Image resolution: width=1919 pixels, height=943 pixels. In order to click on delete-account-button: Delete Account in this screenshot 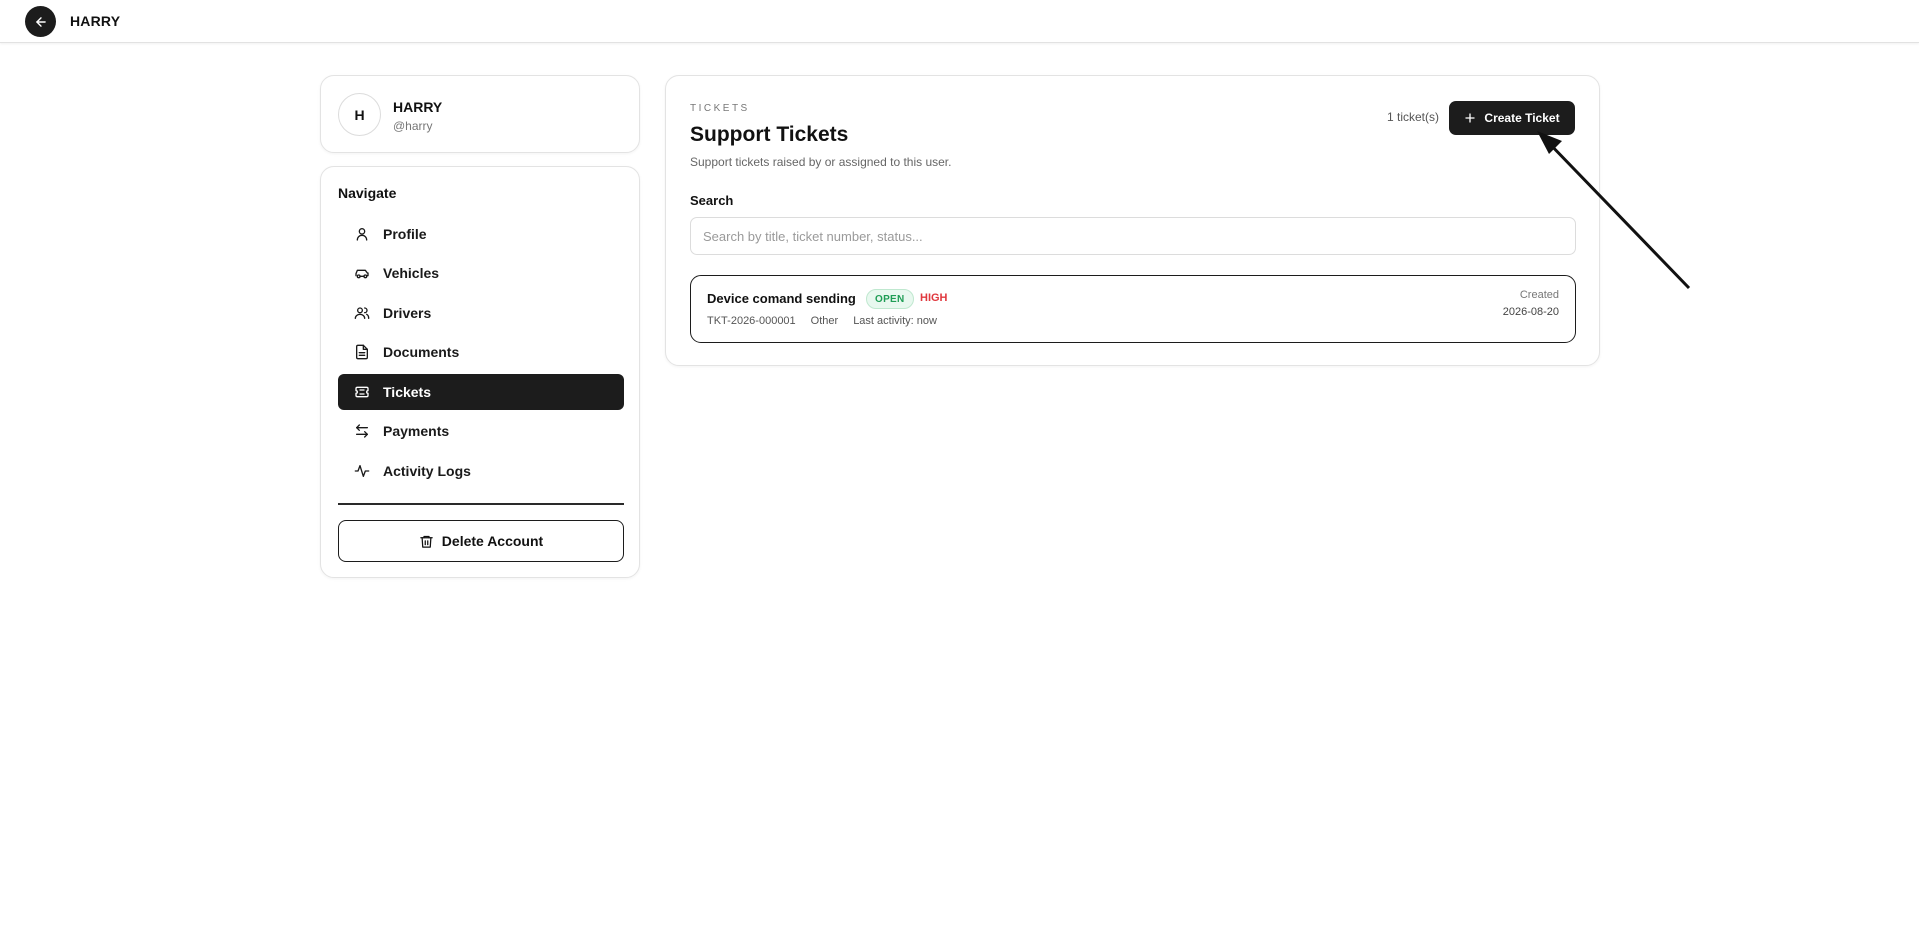, I will do `click(481, 541)`.